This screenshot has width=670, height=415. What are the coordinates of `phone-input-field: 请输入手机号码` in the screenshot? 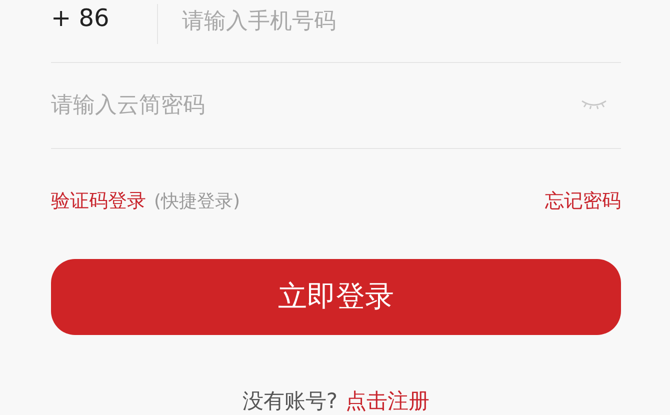 It's located at (401, 21).